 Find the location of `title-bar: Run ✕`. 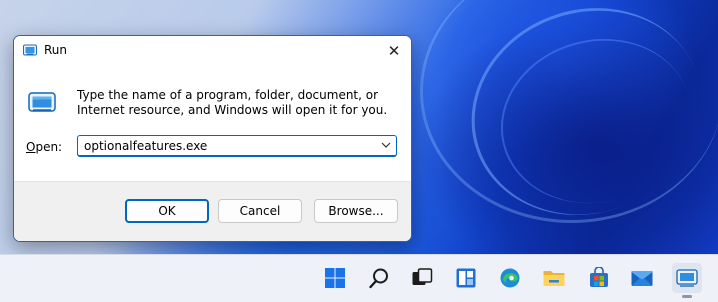

title-bar: Run ✕ is located at coordinates (212, 51).